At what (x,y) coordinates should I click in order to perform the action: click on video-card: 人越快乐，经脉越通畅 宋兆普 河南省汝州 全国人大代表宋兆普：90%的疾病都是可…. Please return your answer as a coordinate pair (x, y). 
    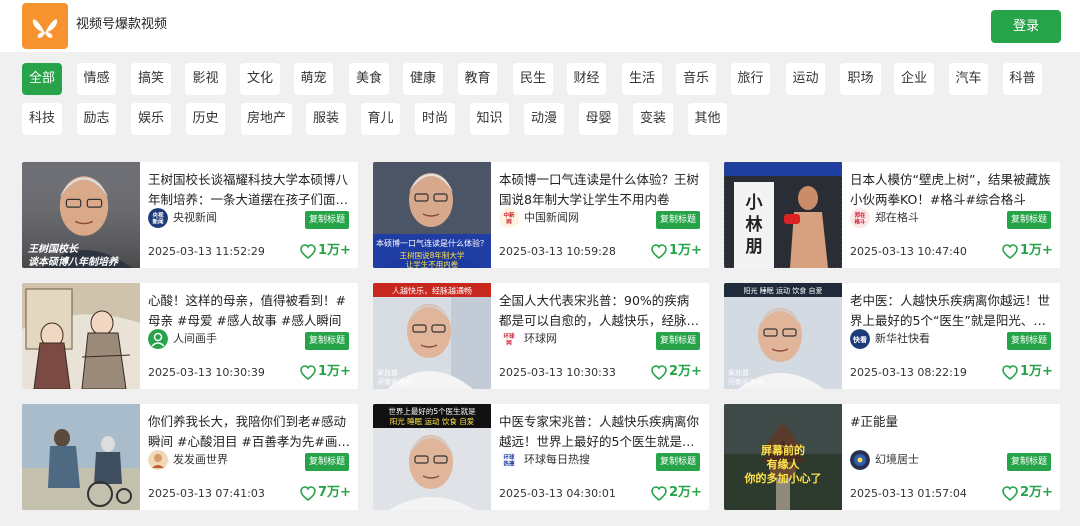
    Looking at the image, I should click on (541, 336).